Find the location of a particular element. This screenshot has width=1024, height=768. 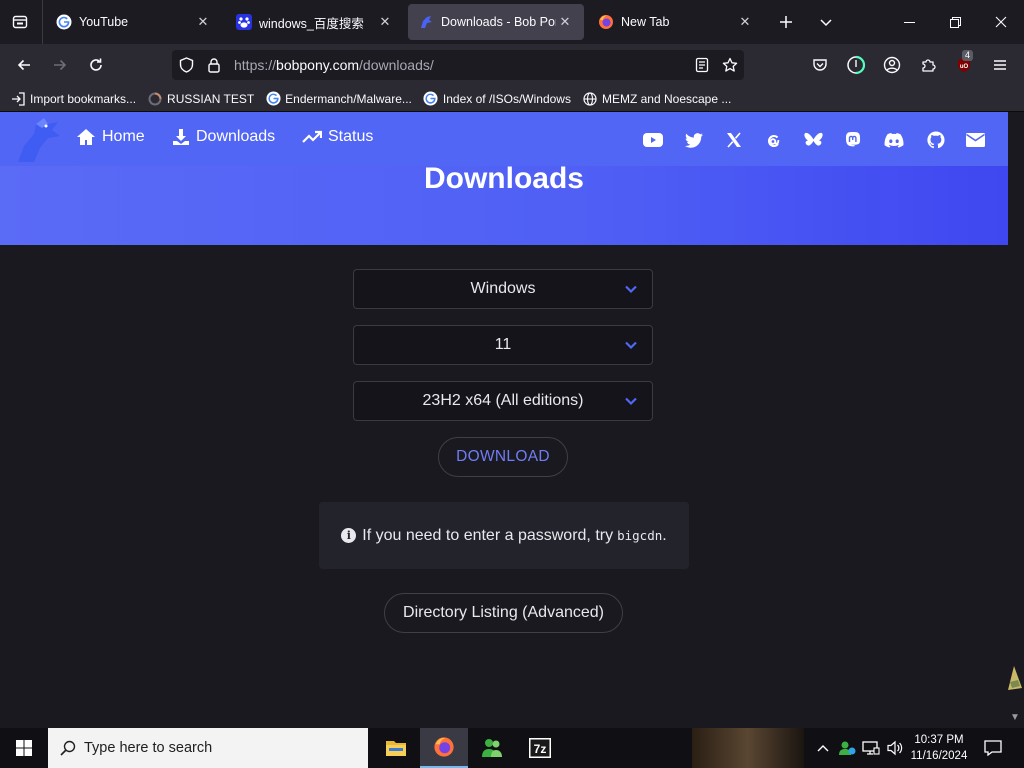

import-icon is located at coordinates (18, 99).